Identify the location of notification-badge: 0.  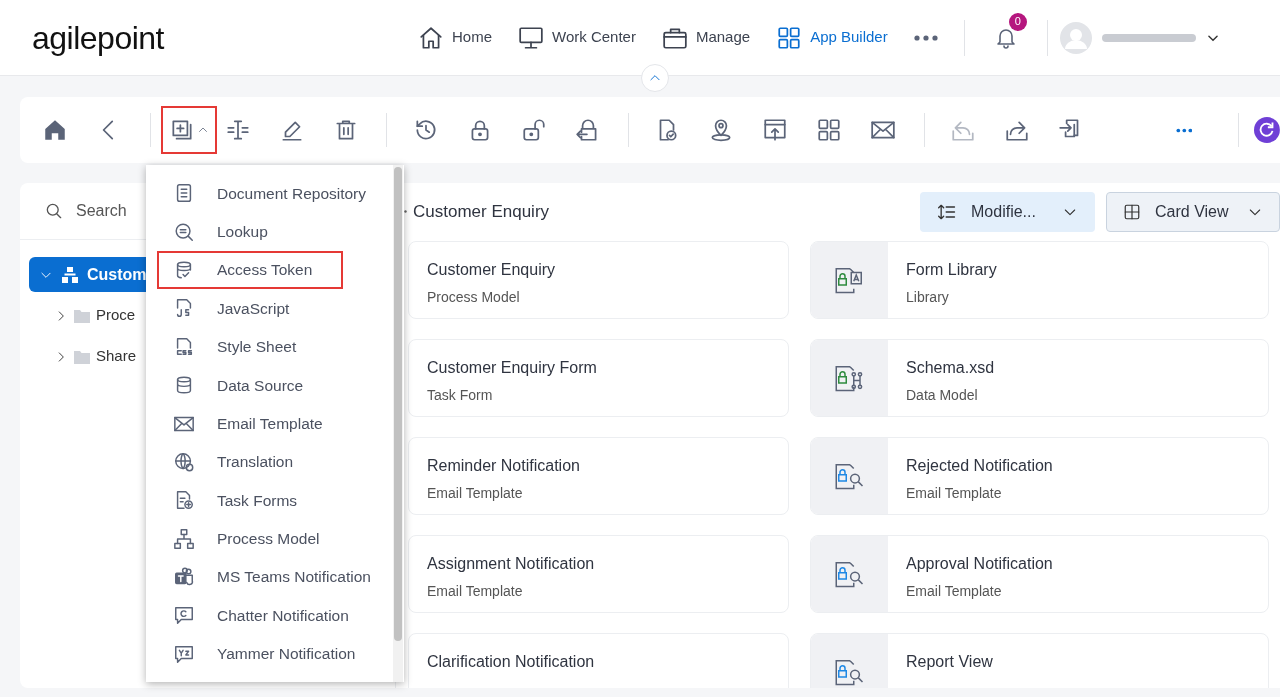
(1017, 21).